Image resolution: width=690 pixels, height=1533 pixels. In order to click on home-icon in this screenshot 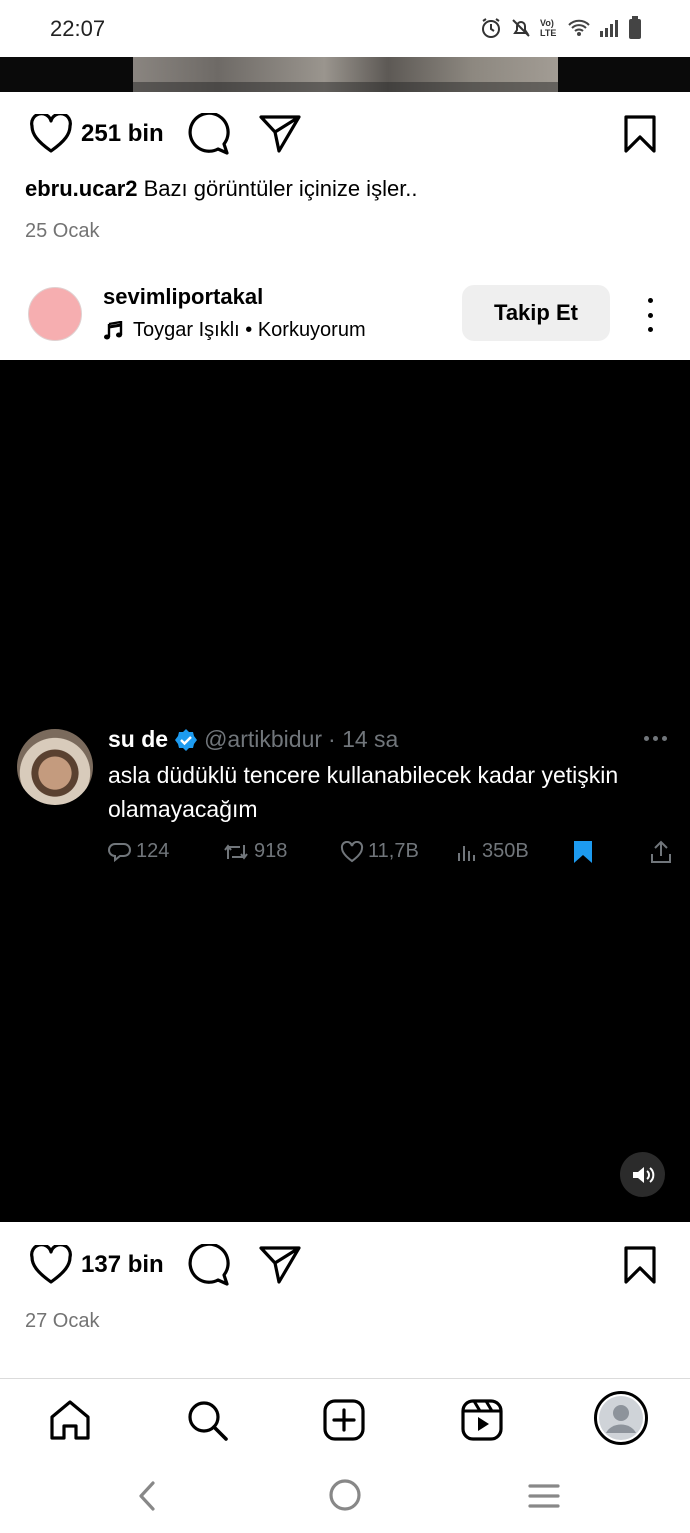, I will do `click(70, 1420)`.